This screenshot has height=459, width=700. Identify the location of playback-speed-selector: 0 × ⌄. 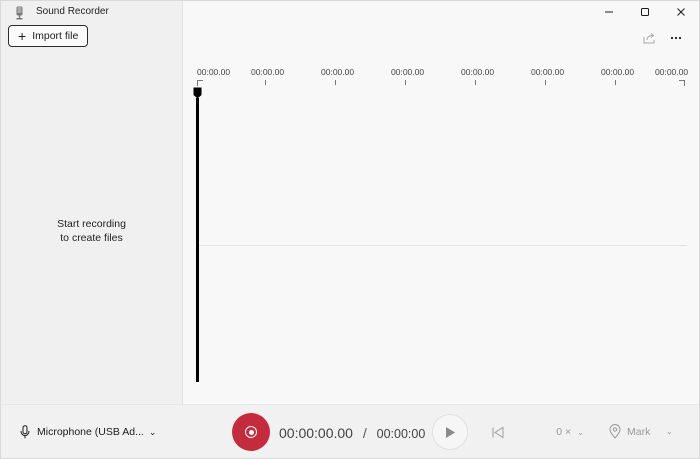
(570, 432).